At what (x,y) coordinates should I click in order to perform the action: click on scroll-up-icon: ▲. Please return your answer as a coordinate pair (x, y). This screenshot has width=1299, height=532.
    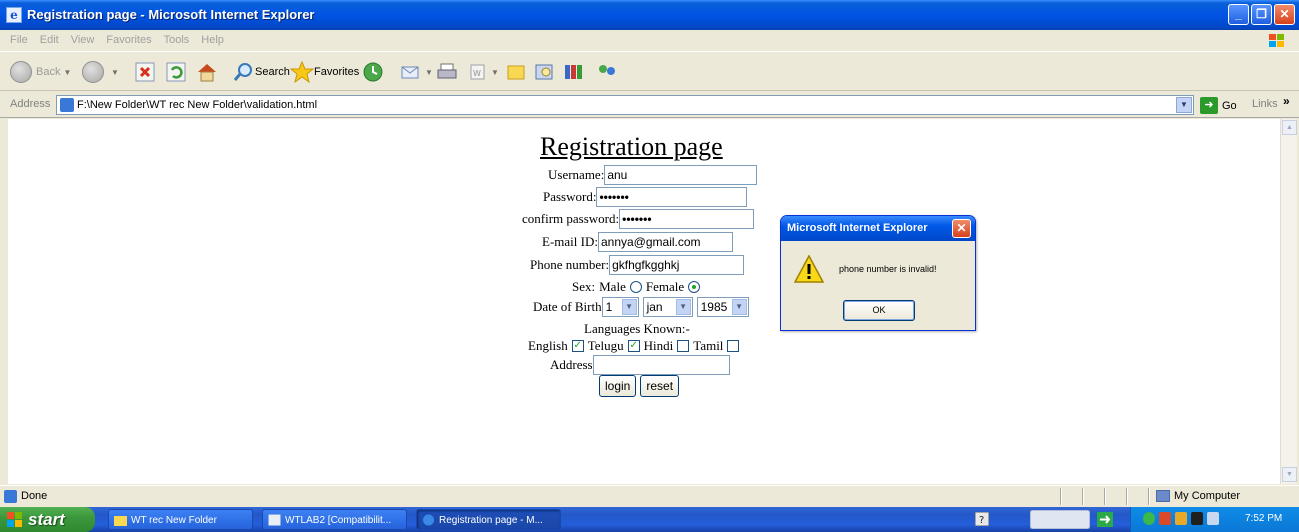
    Looking at the image, I should click on (1289, 127).